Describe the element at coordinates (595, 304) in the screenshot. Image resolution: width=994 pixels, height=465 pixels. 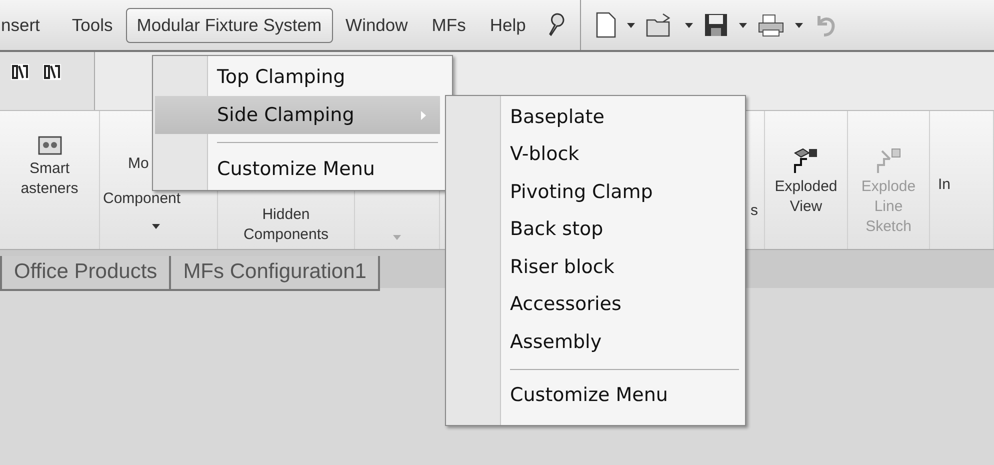
I see `menu-entry: Accessories` at that location.